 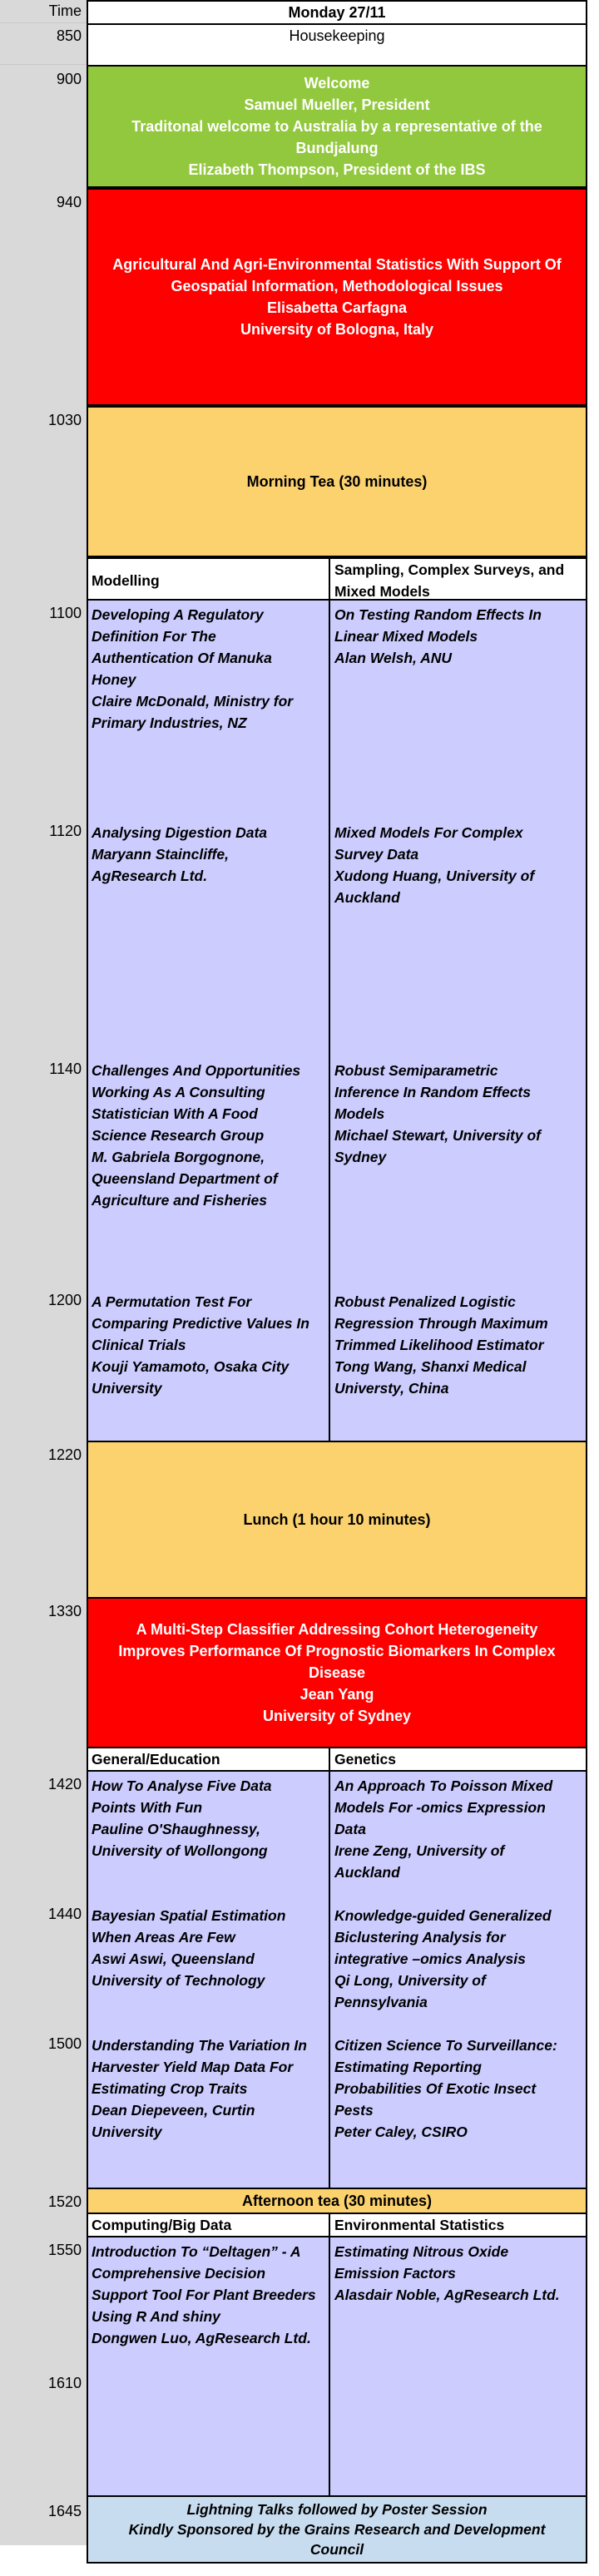 I want to click on session1-slot4-left-talk-line: Kouji Yamamoto, Osaka City, so click(x=191, y=1366).